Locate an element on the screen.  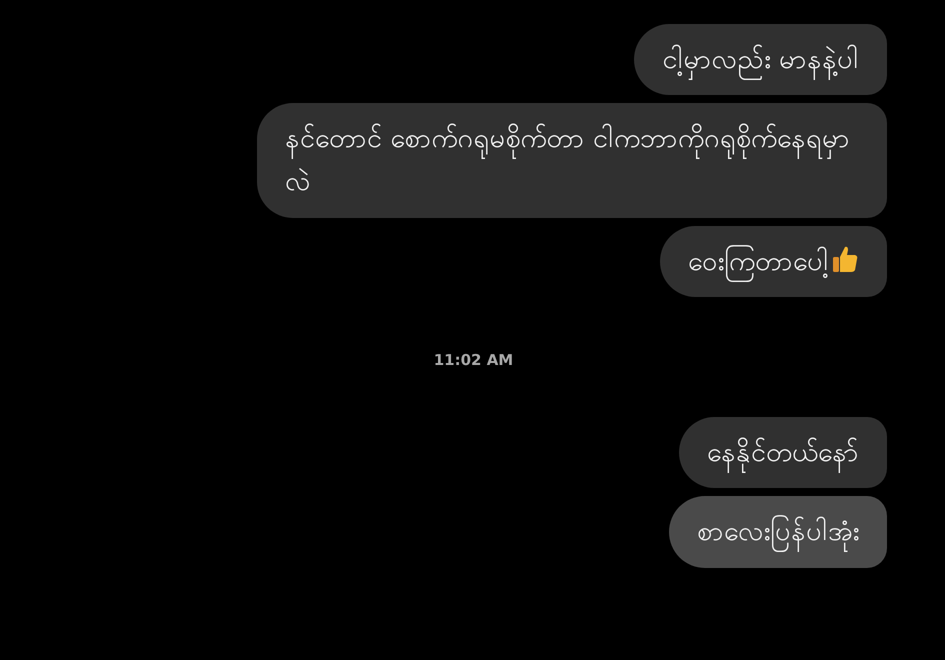
message-bubble: ငါ့မှာလည်း မာနနဲ့ပါ is located at coordinates (760, 60).